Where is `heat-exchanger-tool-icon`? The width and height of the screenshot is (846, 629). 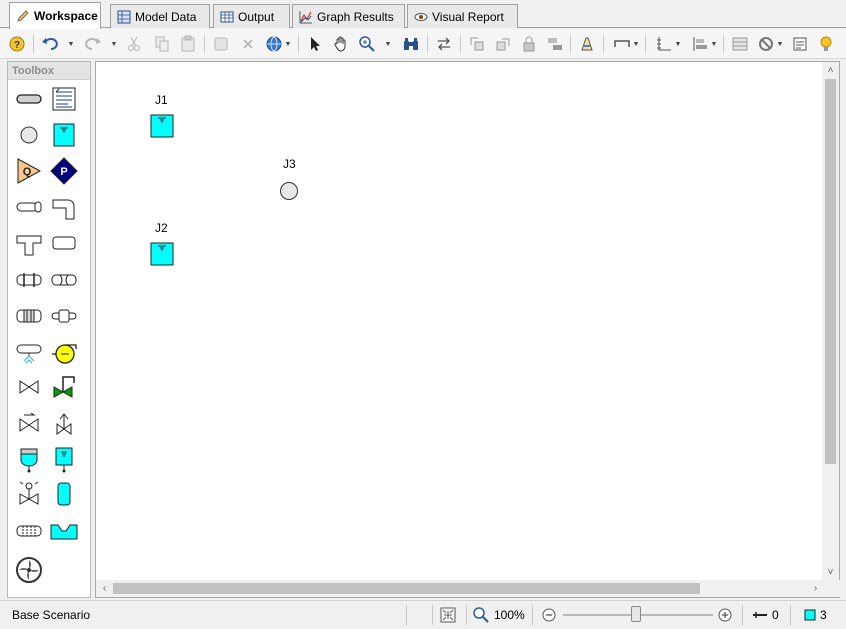
heat-exchanger-tool-icon is located at coordinates (29, 316).